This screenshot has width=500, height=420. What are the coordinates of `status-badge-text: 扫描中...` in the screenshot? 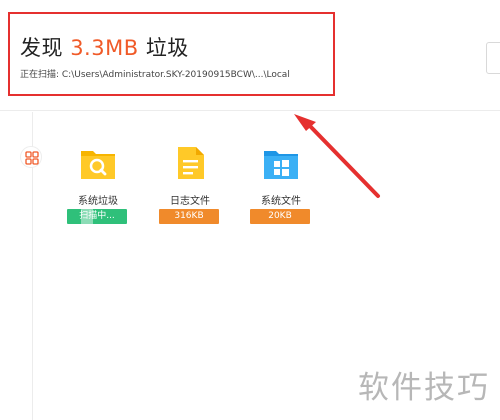 It's located at (97, 216).